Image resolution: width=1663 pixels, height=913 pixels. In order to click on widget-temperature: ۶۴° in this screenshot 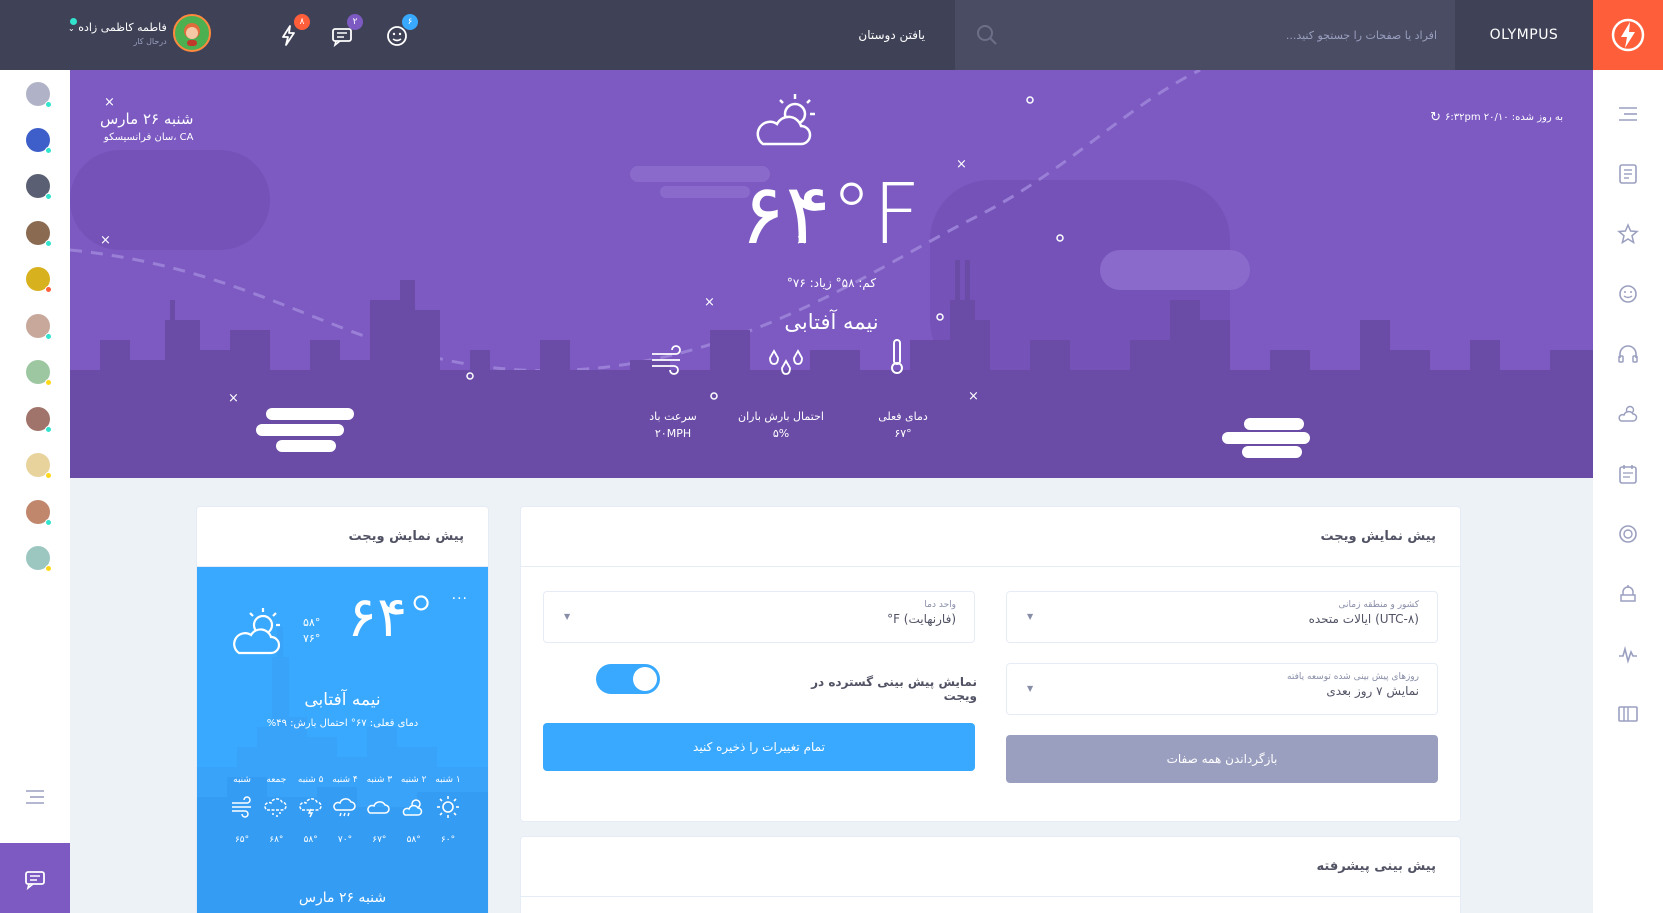, I will do `click(391, 617)`.